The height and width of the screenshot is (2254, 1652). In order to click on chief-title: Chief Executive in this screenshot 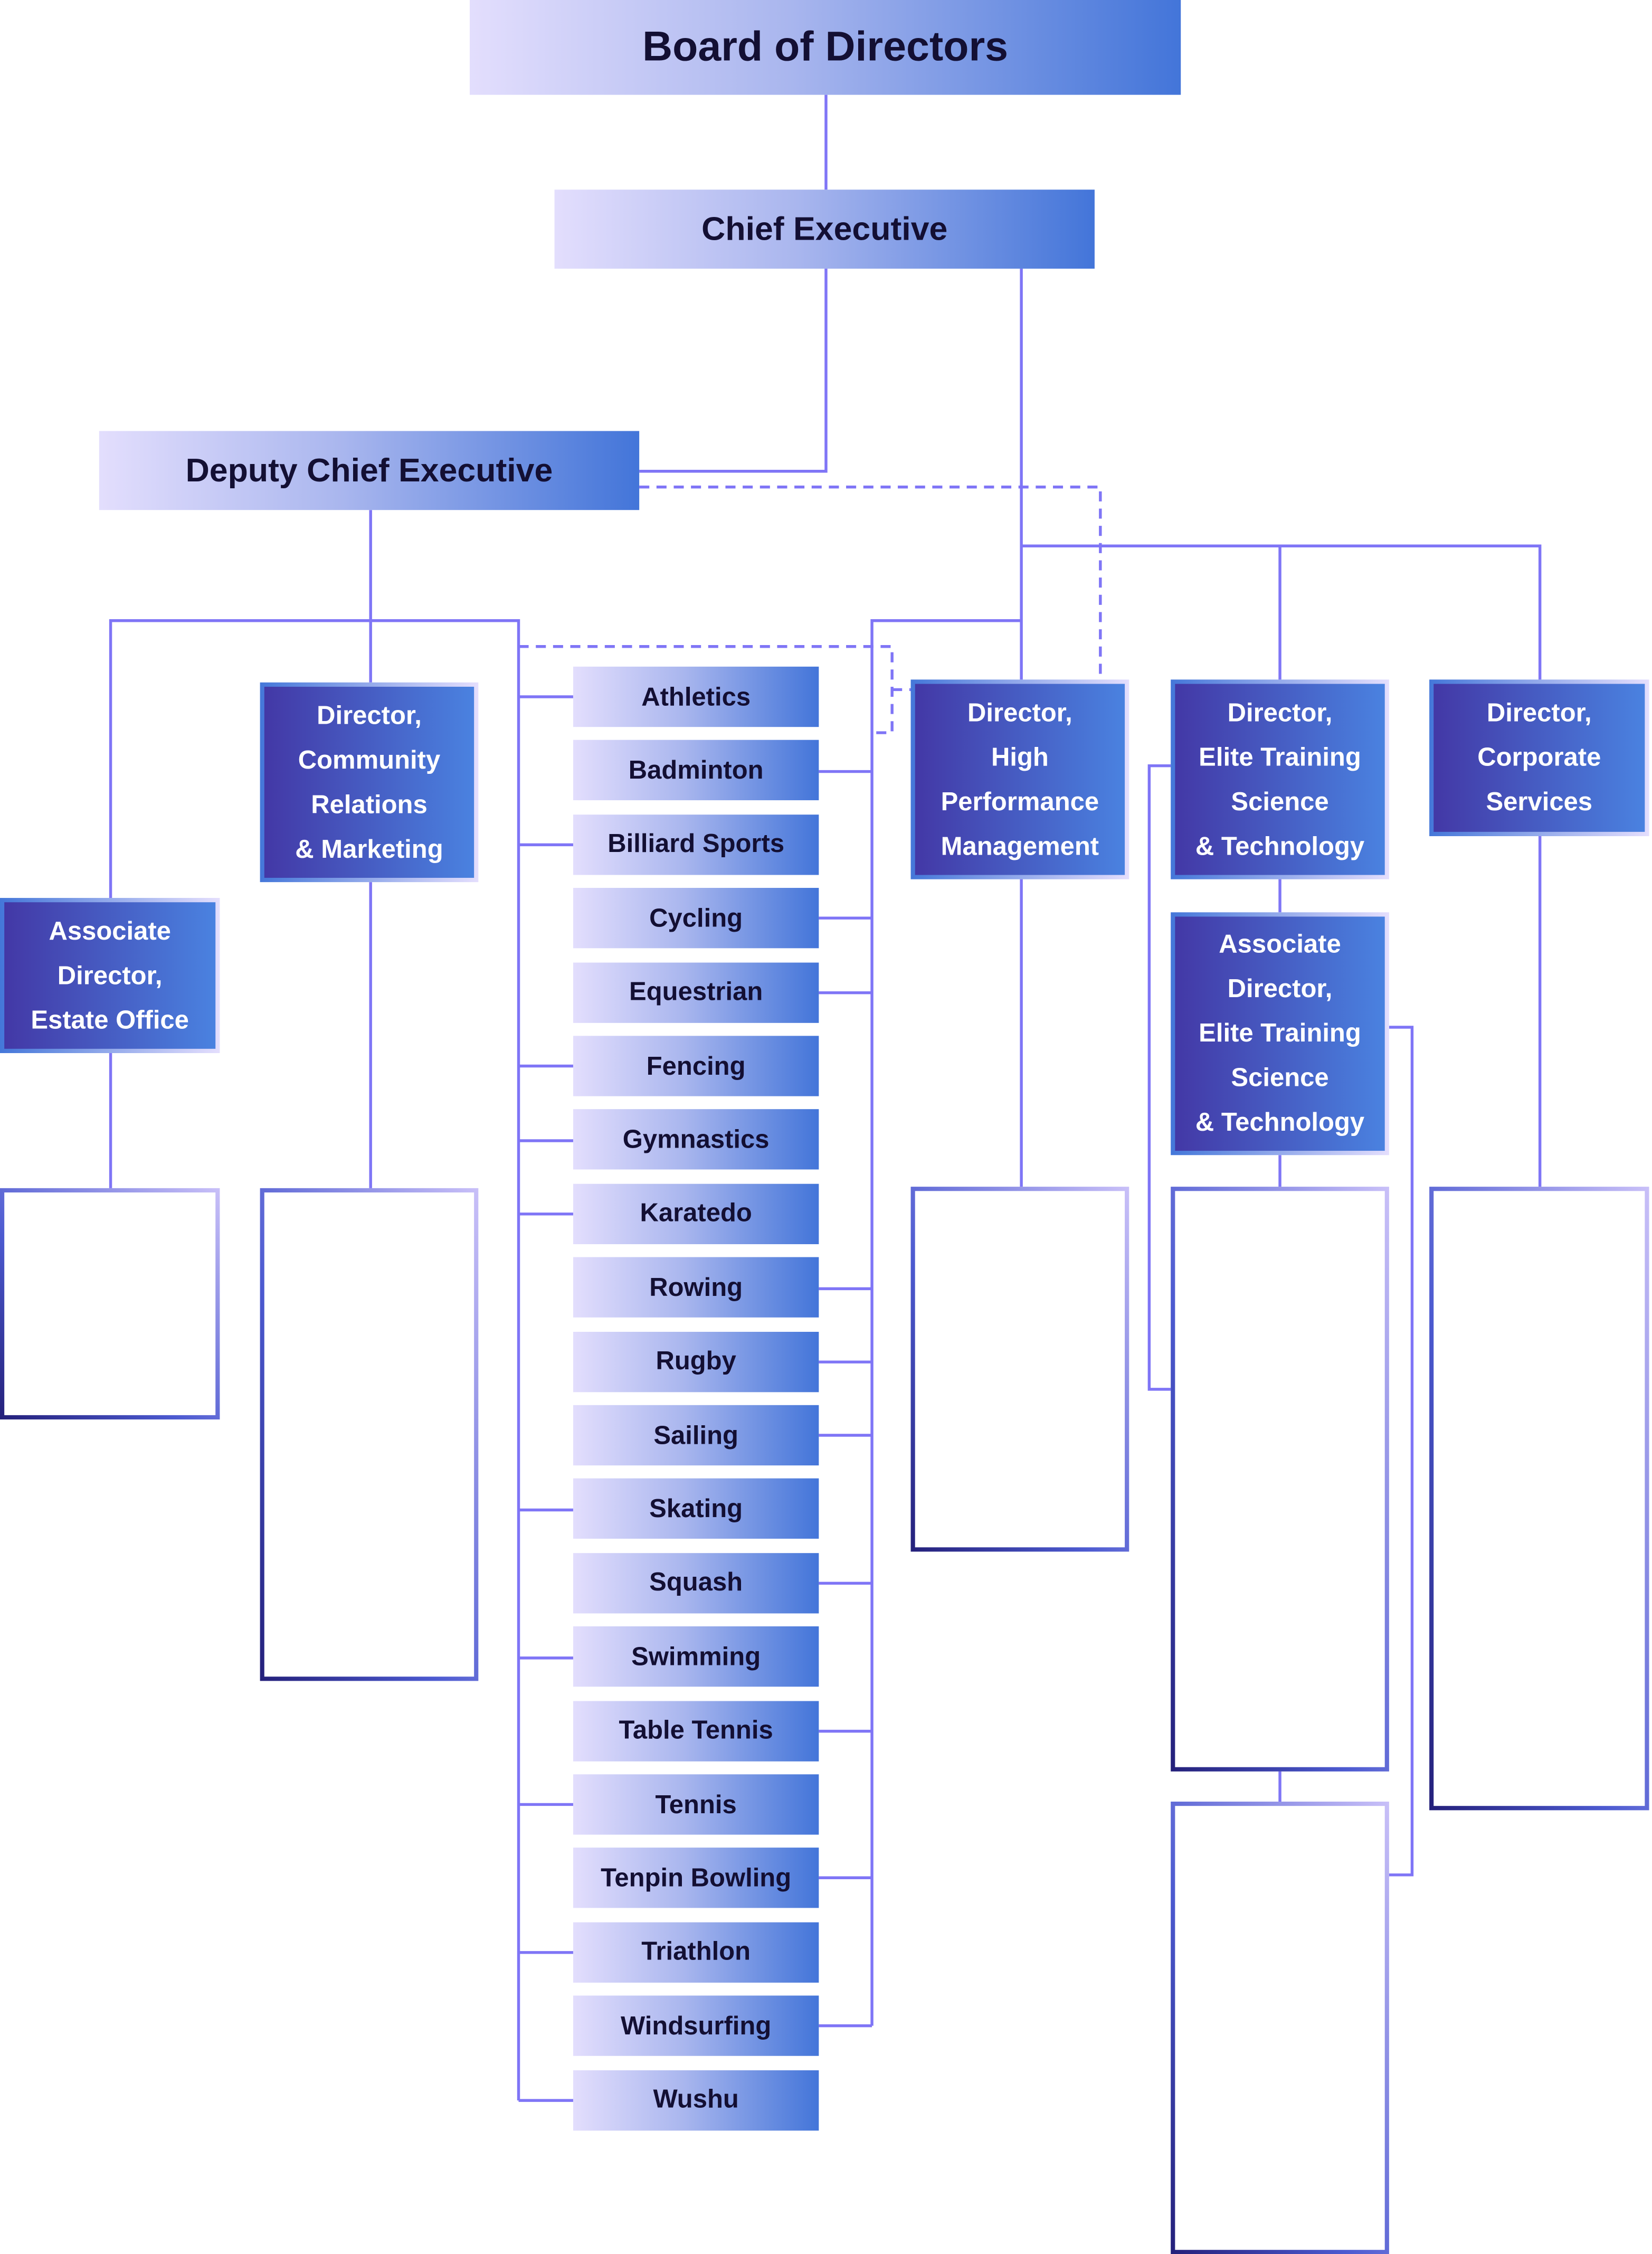, I will do `click(824, 229)`.